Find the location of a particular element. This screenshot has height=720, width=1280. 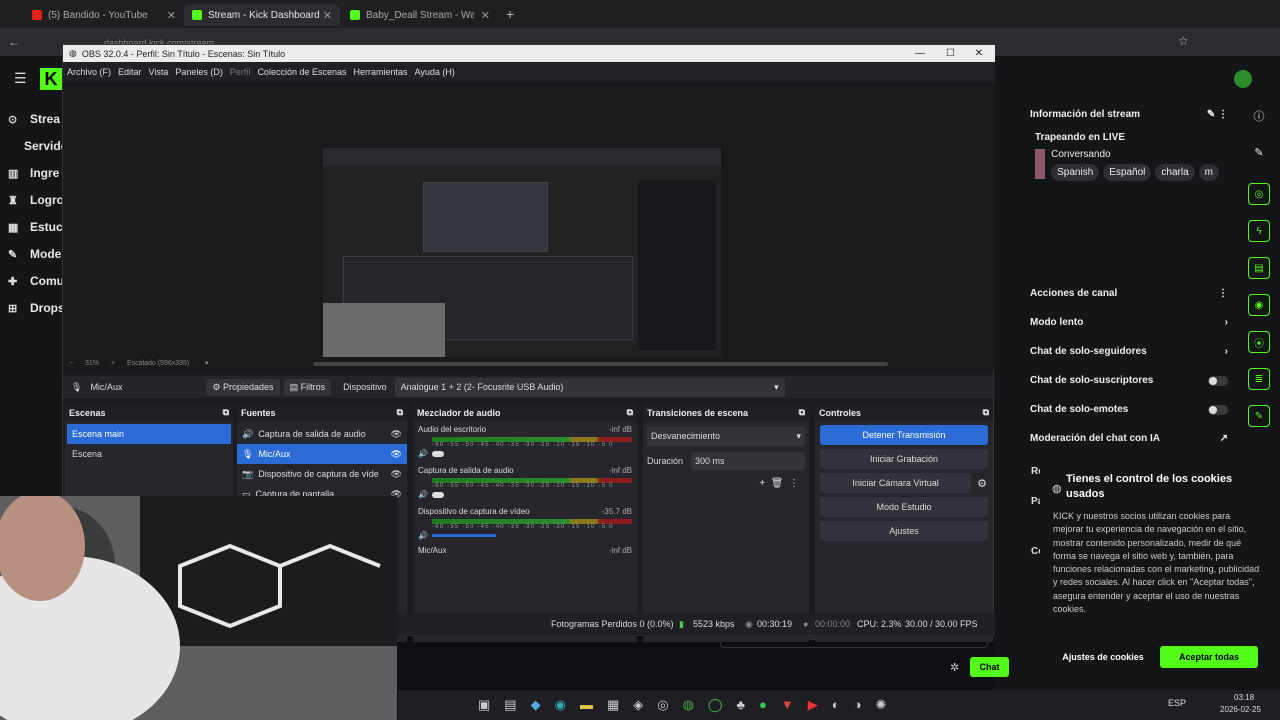

language-indicator: ESP is located at coordinates (1177, 703).